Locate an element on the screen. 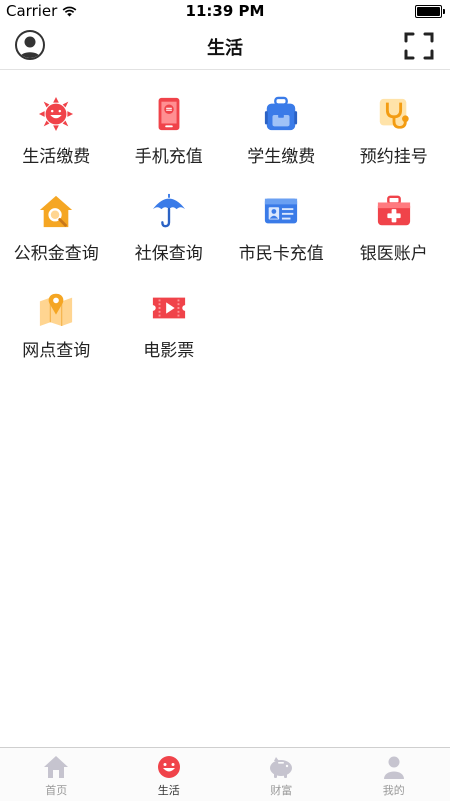  service-label: 市民卡充值 is located at coordinates (281, 251).